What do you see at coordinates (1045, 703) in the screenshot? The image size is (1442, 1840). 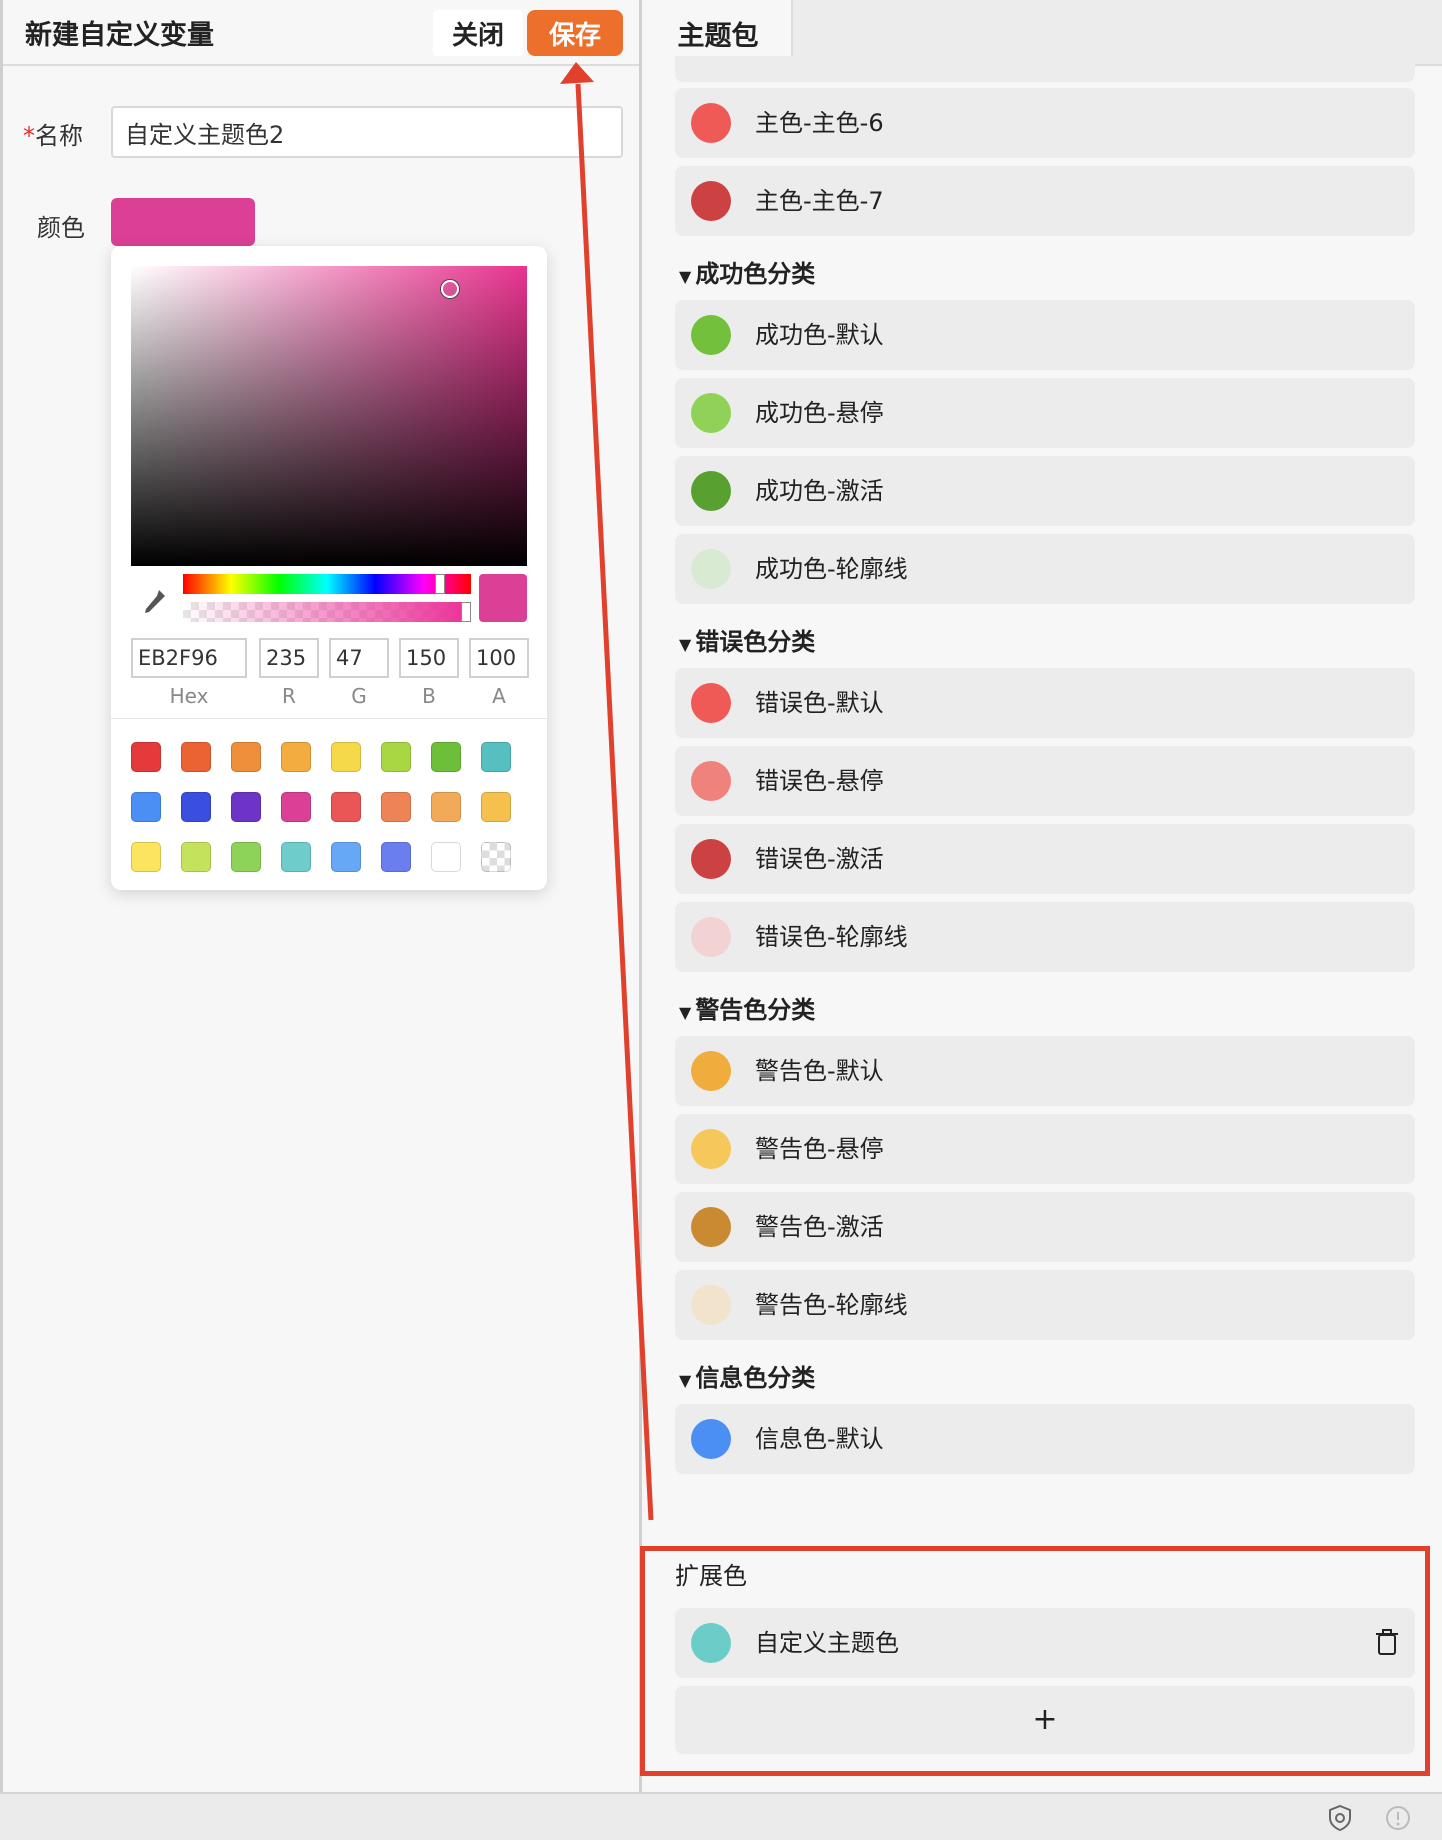 I see `color-variable-row: 错误色-默认` at bounding box center [1045, 703].